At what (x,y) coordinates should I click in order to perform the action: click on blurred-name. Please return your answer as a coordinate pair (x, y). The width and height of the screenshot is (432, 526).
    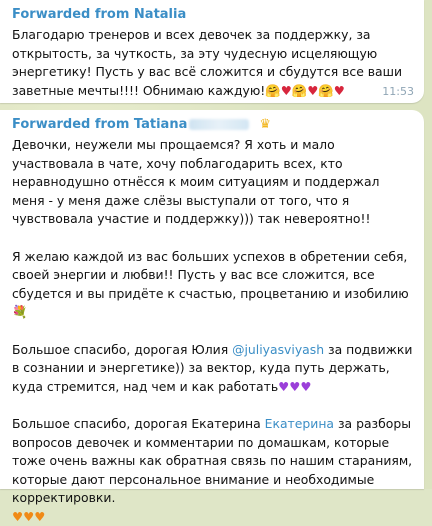
    Looking at the image, I should click on (219, 124).